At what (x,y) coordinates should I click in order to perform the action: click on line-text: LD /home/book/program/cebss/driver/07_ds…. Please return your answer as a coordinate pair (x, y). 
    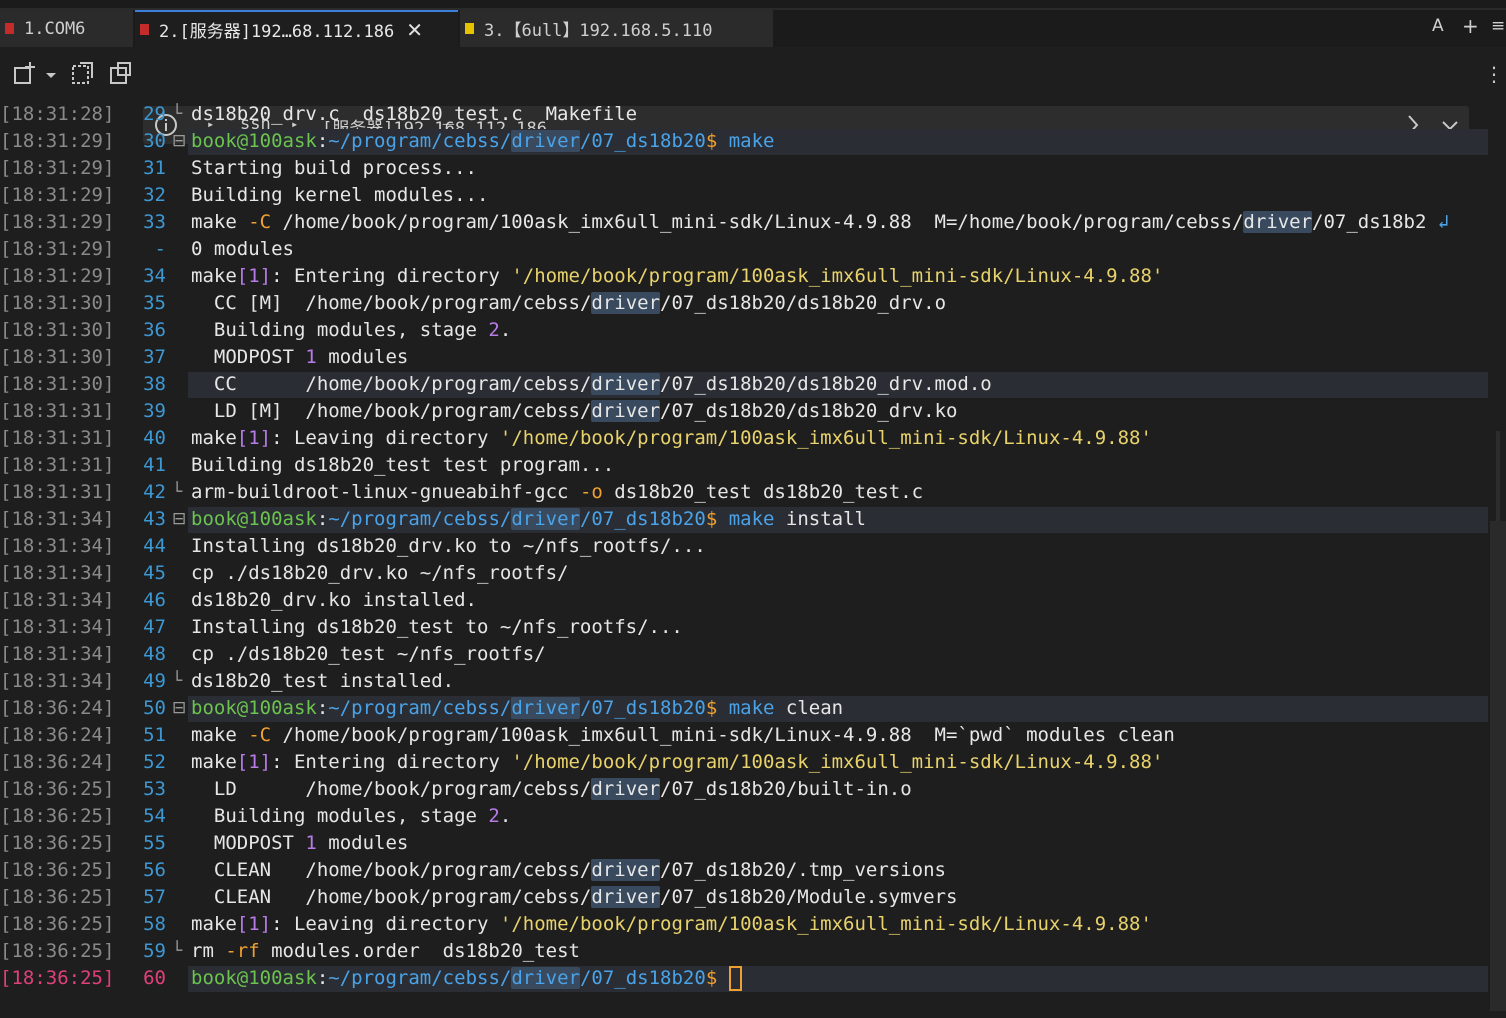
    Looking at the image, I should click on (551, 789).